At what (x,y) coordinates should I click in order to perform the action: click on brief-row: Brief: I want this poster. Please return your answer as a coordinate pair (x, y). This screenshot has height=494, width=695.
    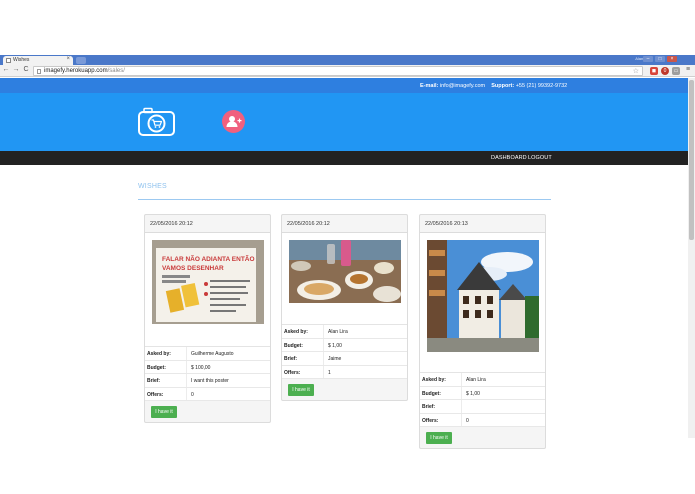
    Looking at the image, I should click on (207, 381).